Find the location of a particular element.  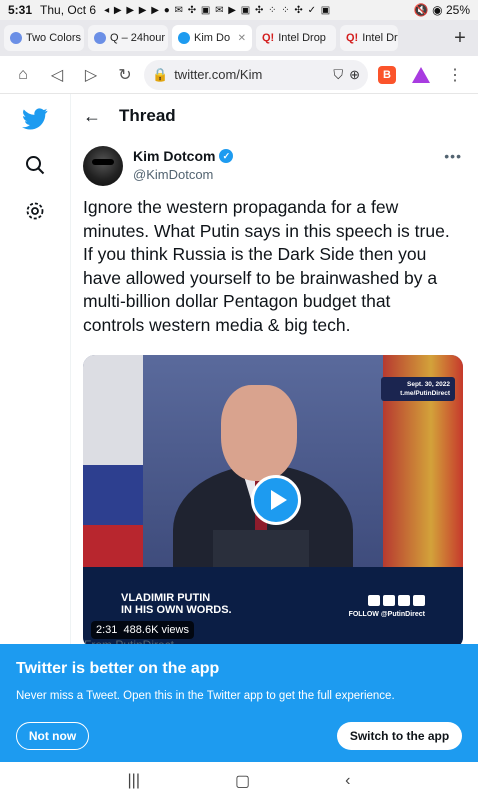

tab-intel-drop-2: Q!Intel Drop is located at coordinates (369, 38).